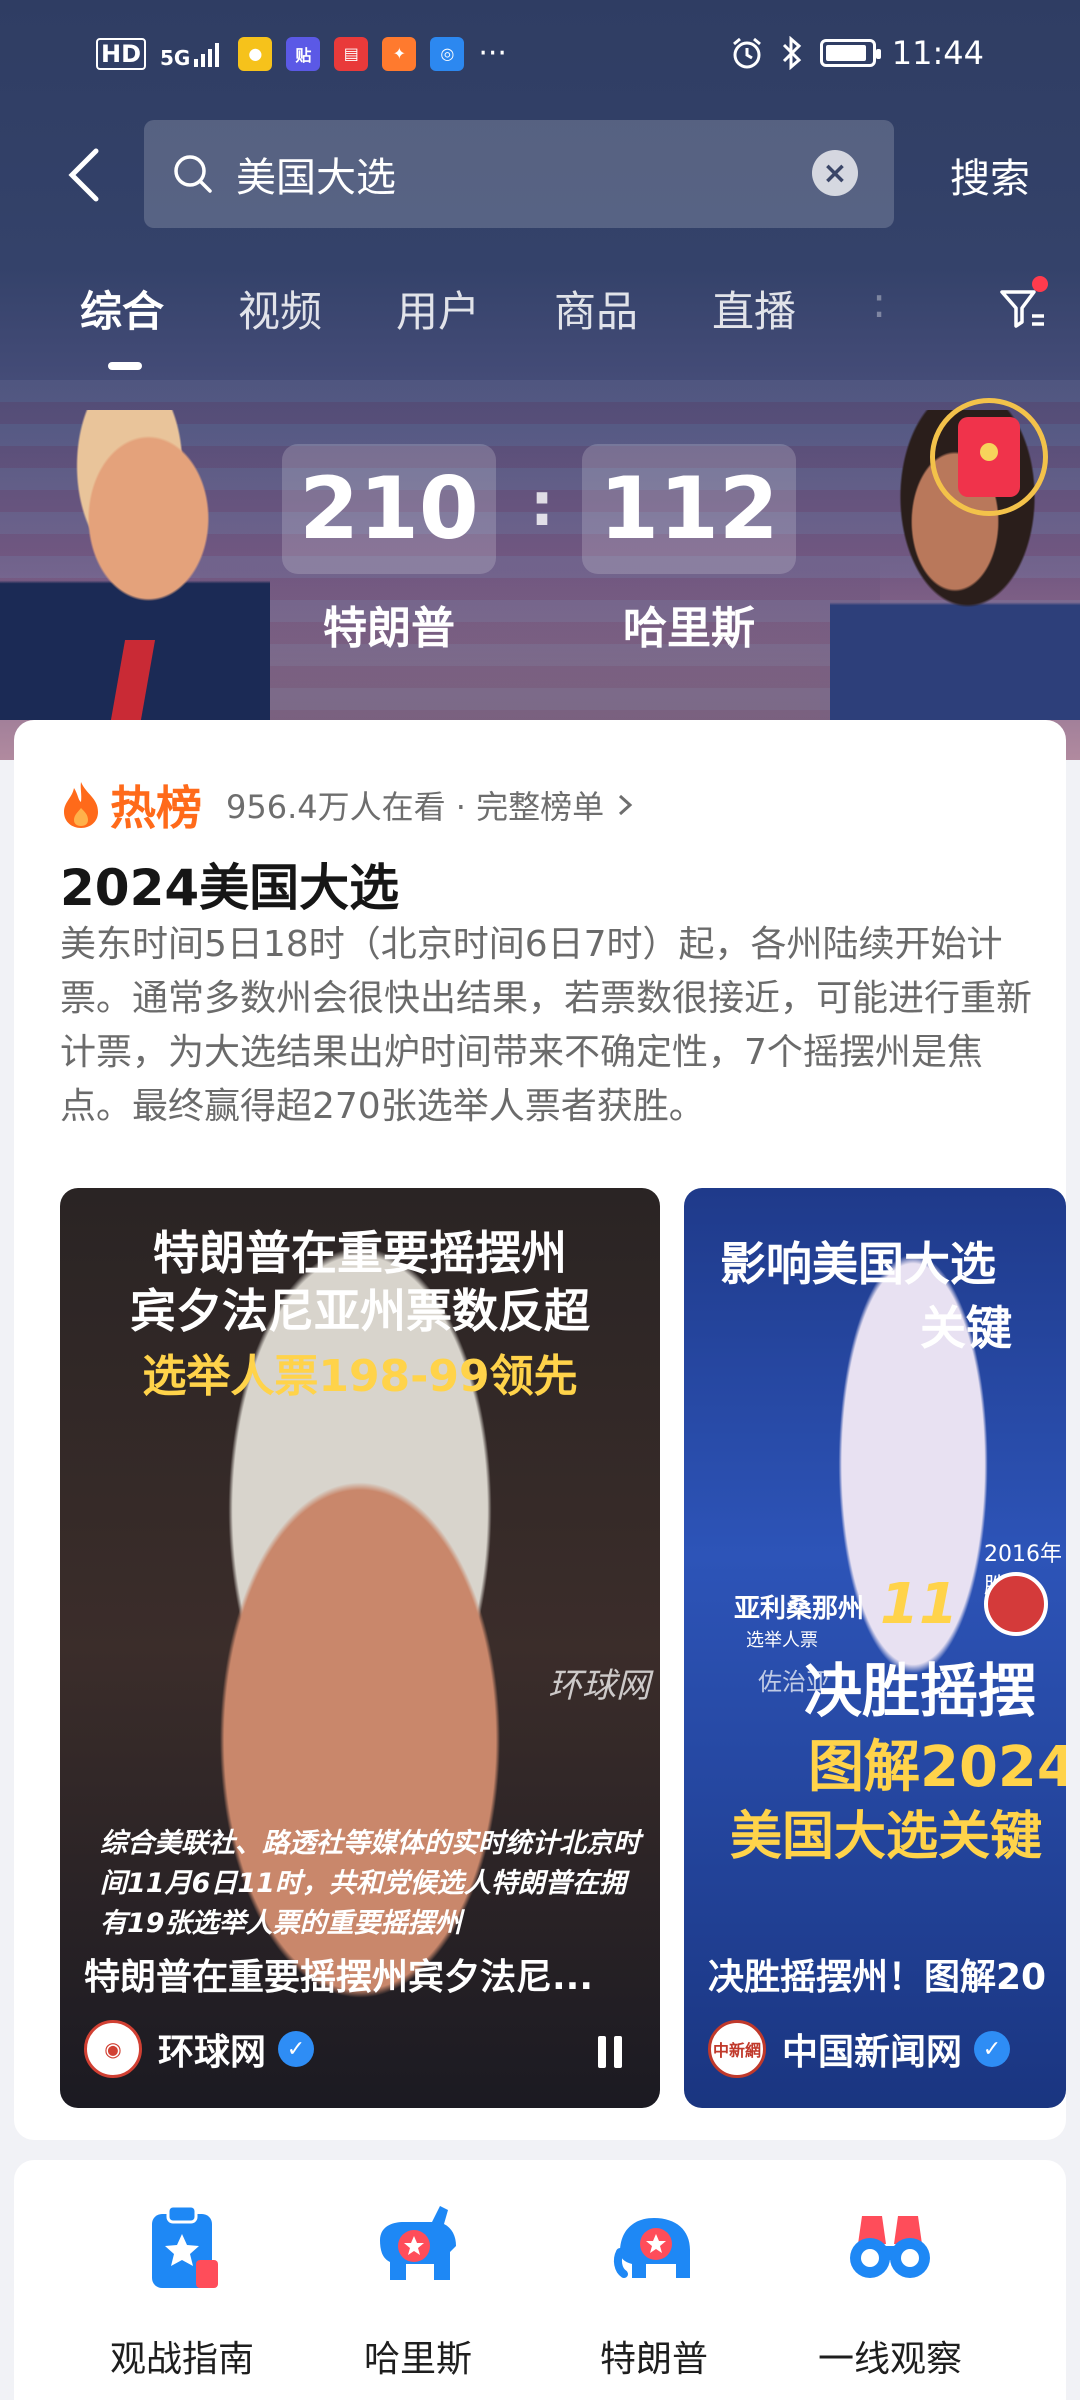  I want to click on chevron-right-icon, so click(626, 805).